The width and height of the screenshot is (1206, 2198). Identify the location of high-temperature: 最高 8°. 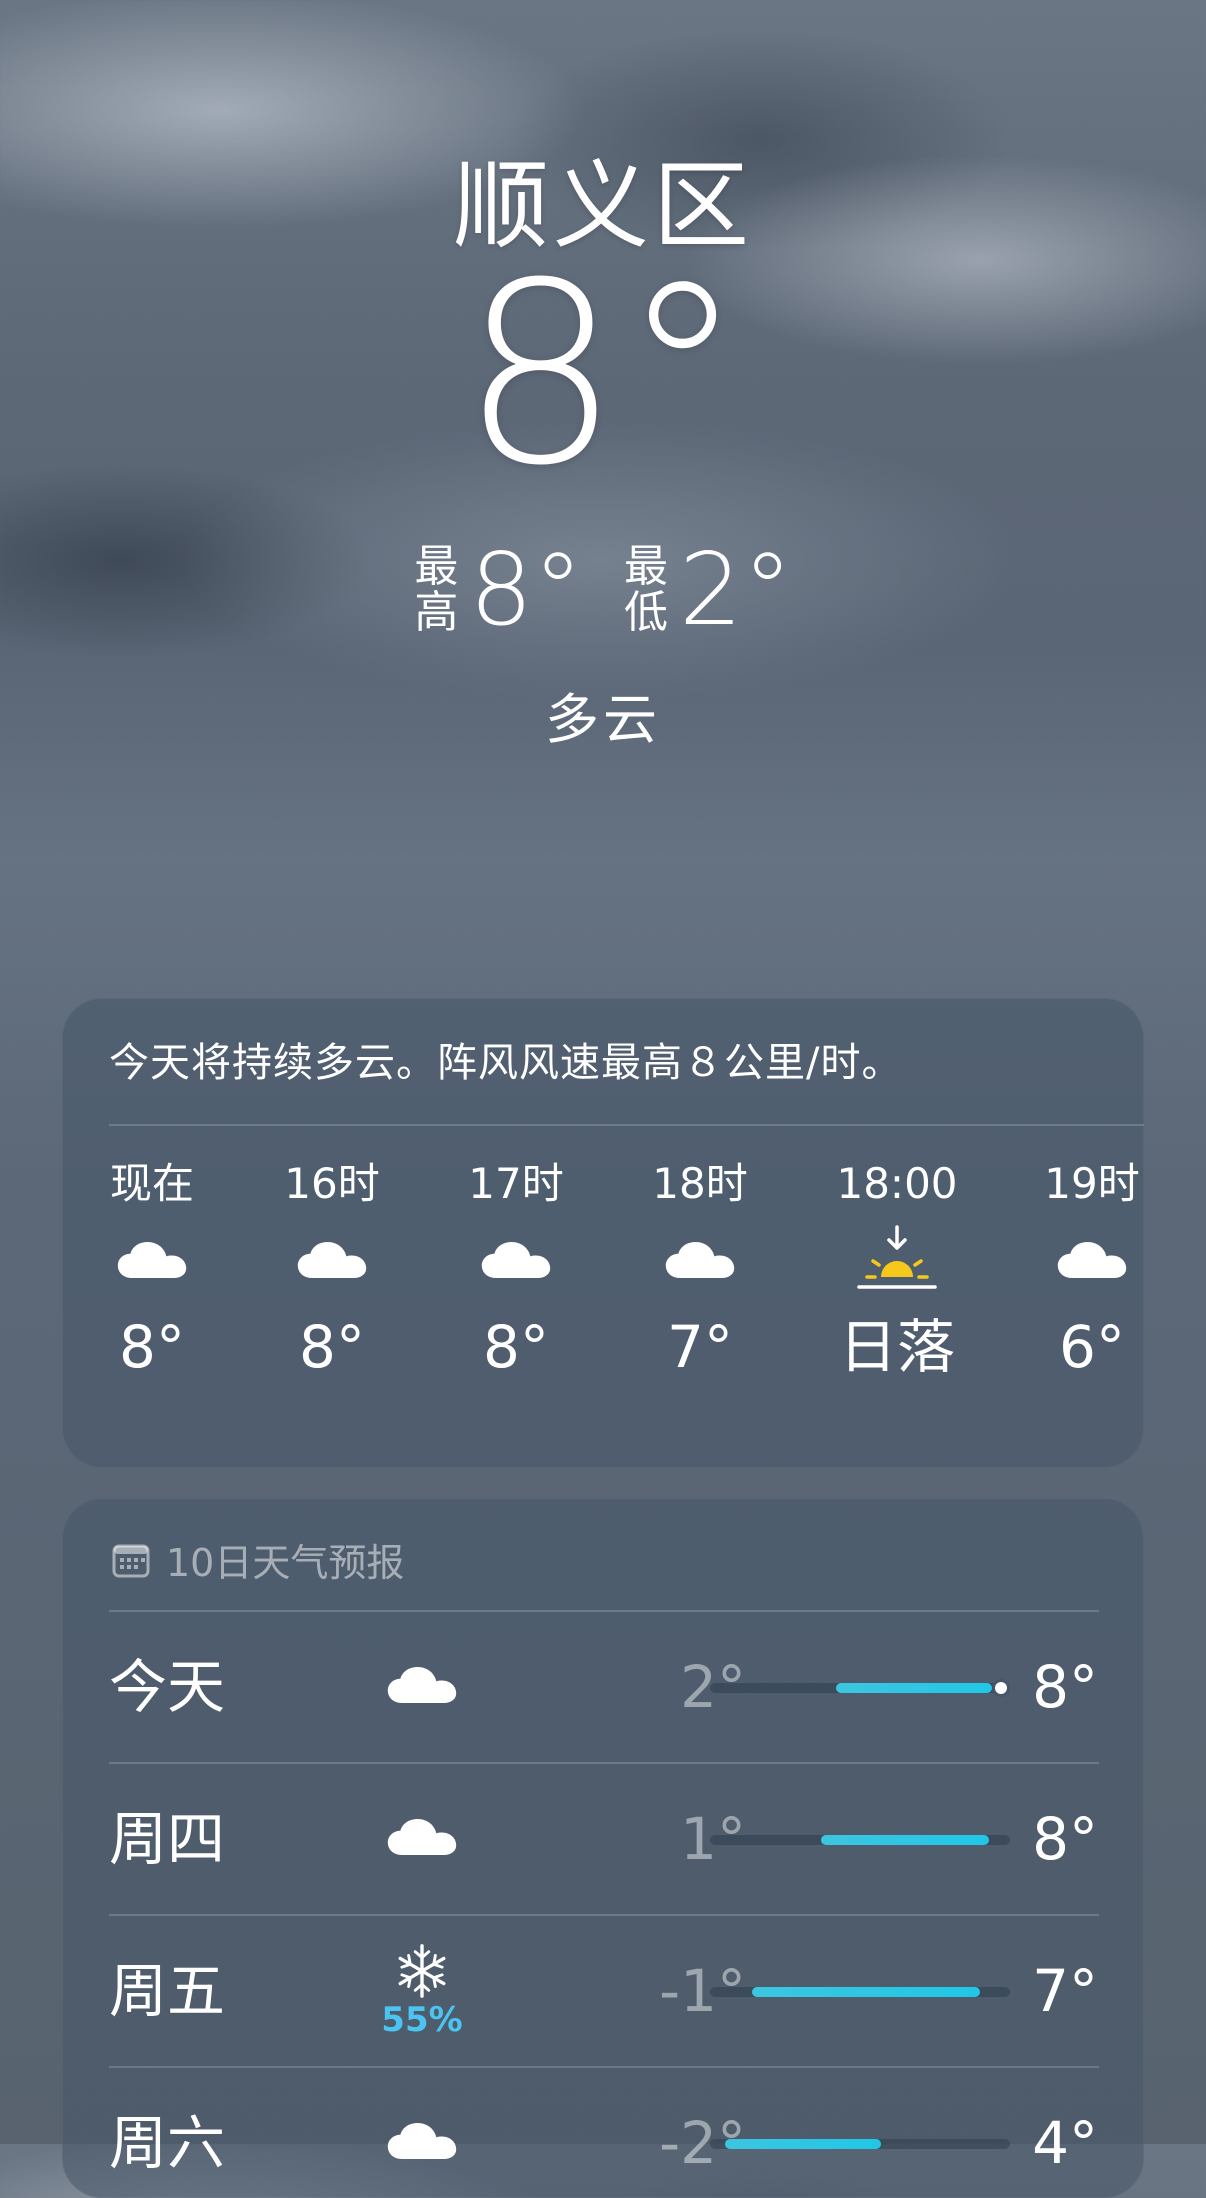
(498, 590).